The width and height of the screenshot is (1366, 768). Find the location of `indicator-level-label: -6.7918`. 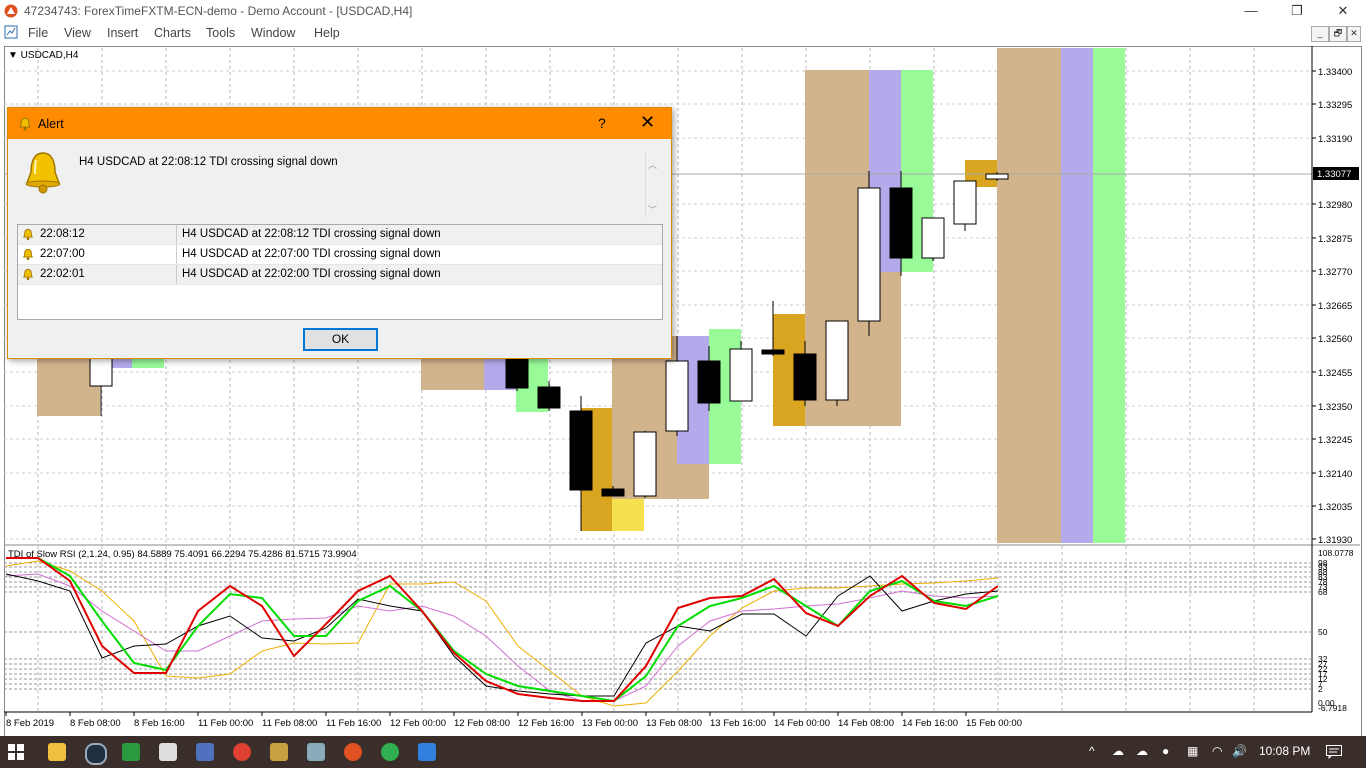

indicator-level-label: -6.7918 is located at coordinates (1332, 708).